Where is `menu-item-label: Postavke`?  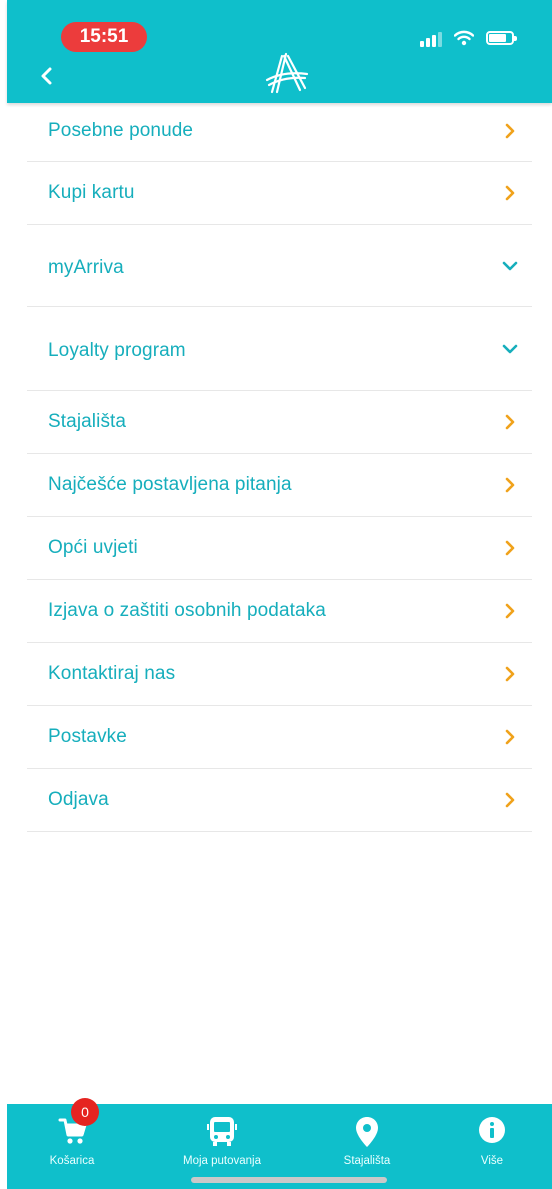
menu-item-label: Postavke is located at coordinates (87, 736).